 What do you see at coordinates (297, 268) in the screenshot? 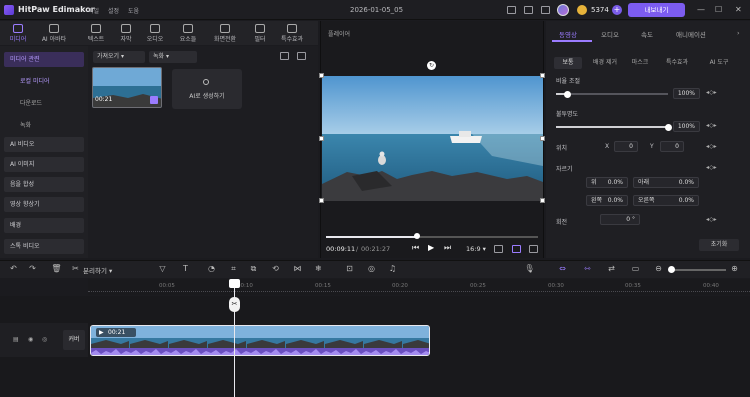
I see `mirror-icon: ⋈` at bounding box center [297, 268].